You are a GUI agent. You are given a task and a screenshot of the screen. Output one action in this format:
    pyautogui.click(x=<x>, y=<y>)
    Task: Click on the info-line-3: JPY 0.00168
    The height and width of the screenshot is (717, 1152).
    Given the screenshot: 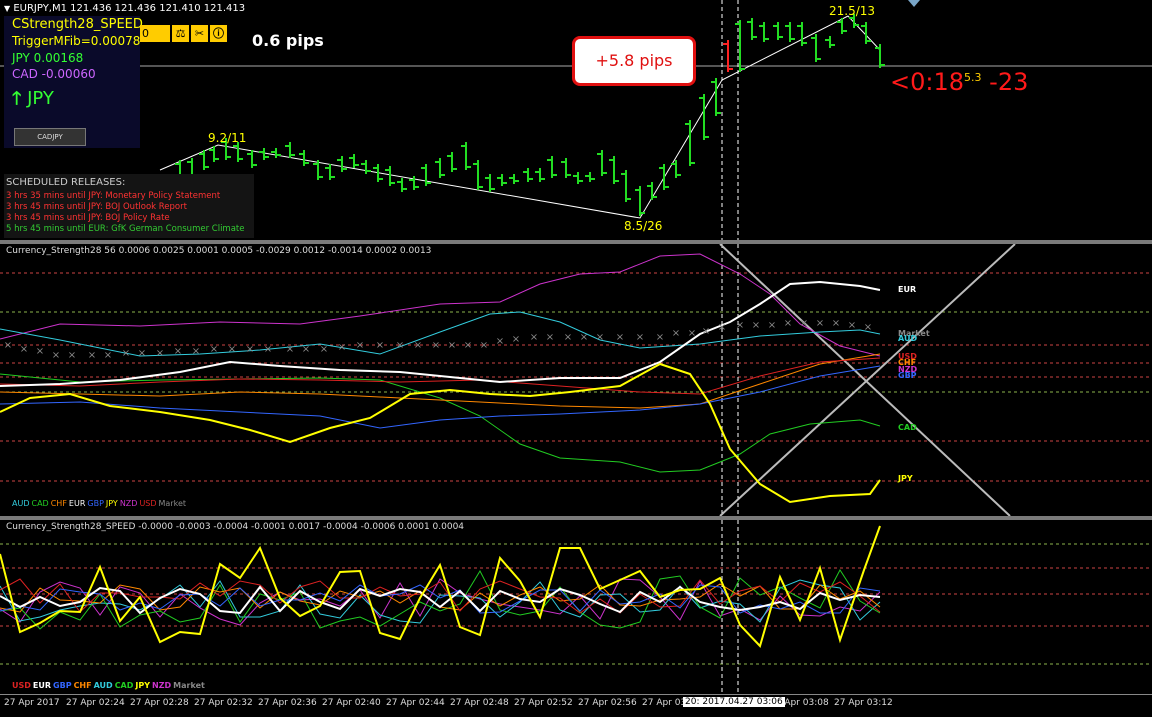 What is the action you would take?
    pyautogui.click(x=48, y=58)
    